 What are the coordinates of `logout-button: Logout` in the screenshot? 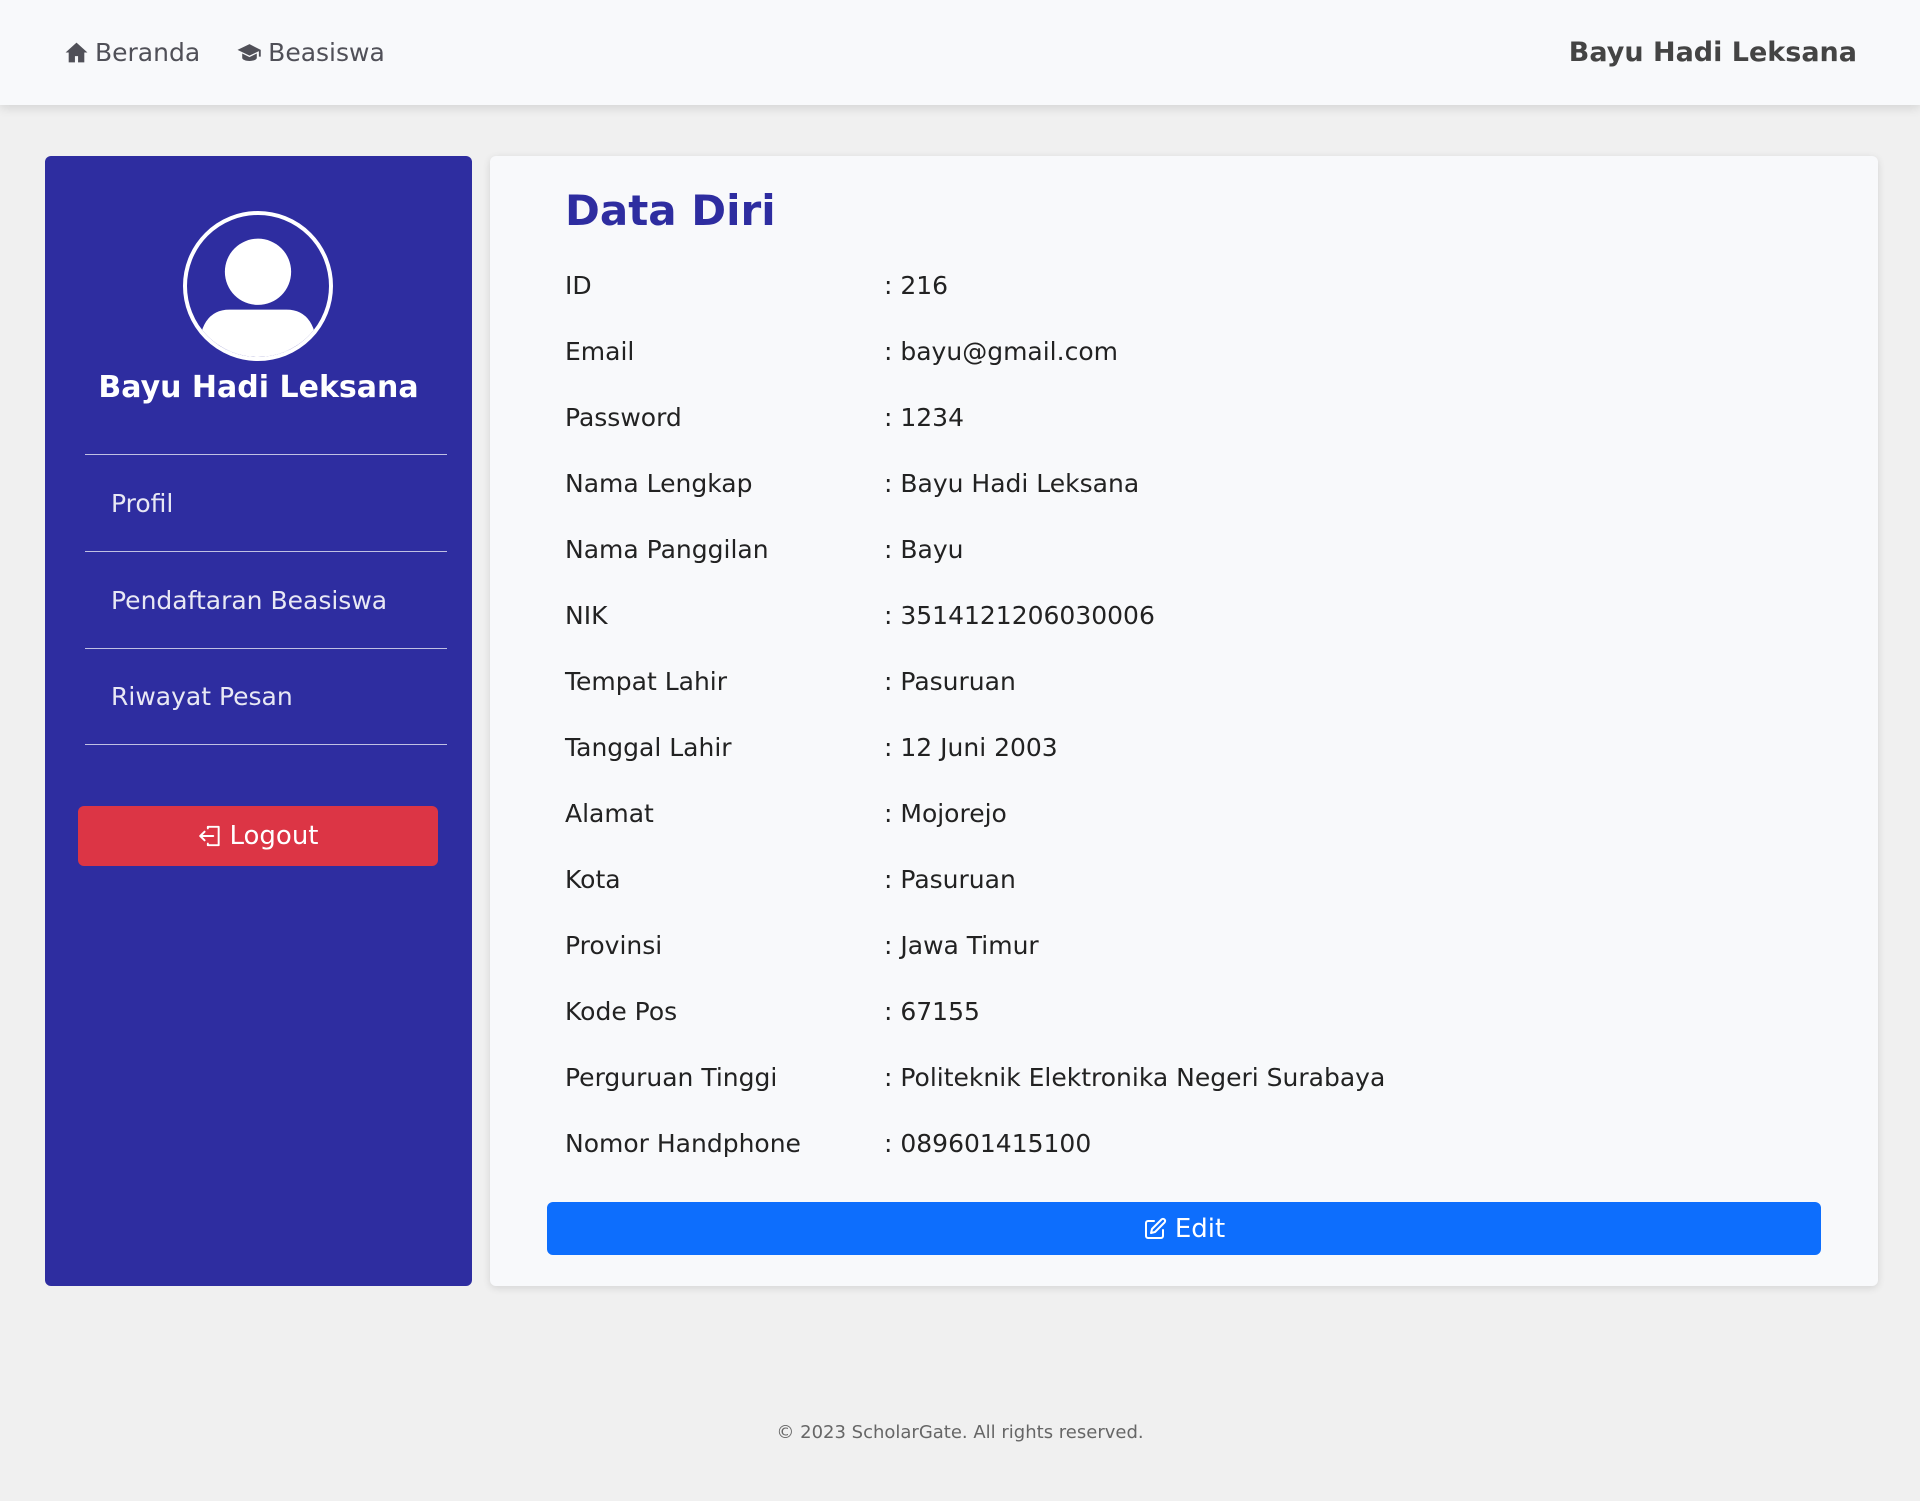 It's located at (258, 836).